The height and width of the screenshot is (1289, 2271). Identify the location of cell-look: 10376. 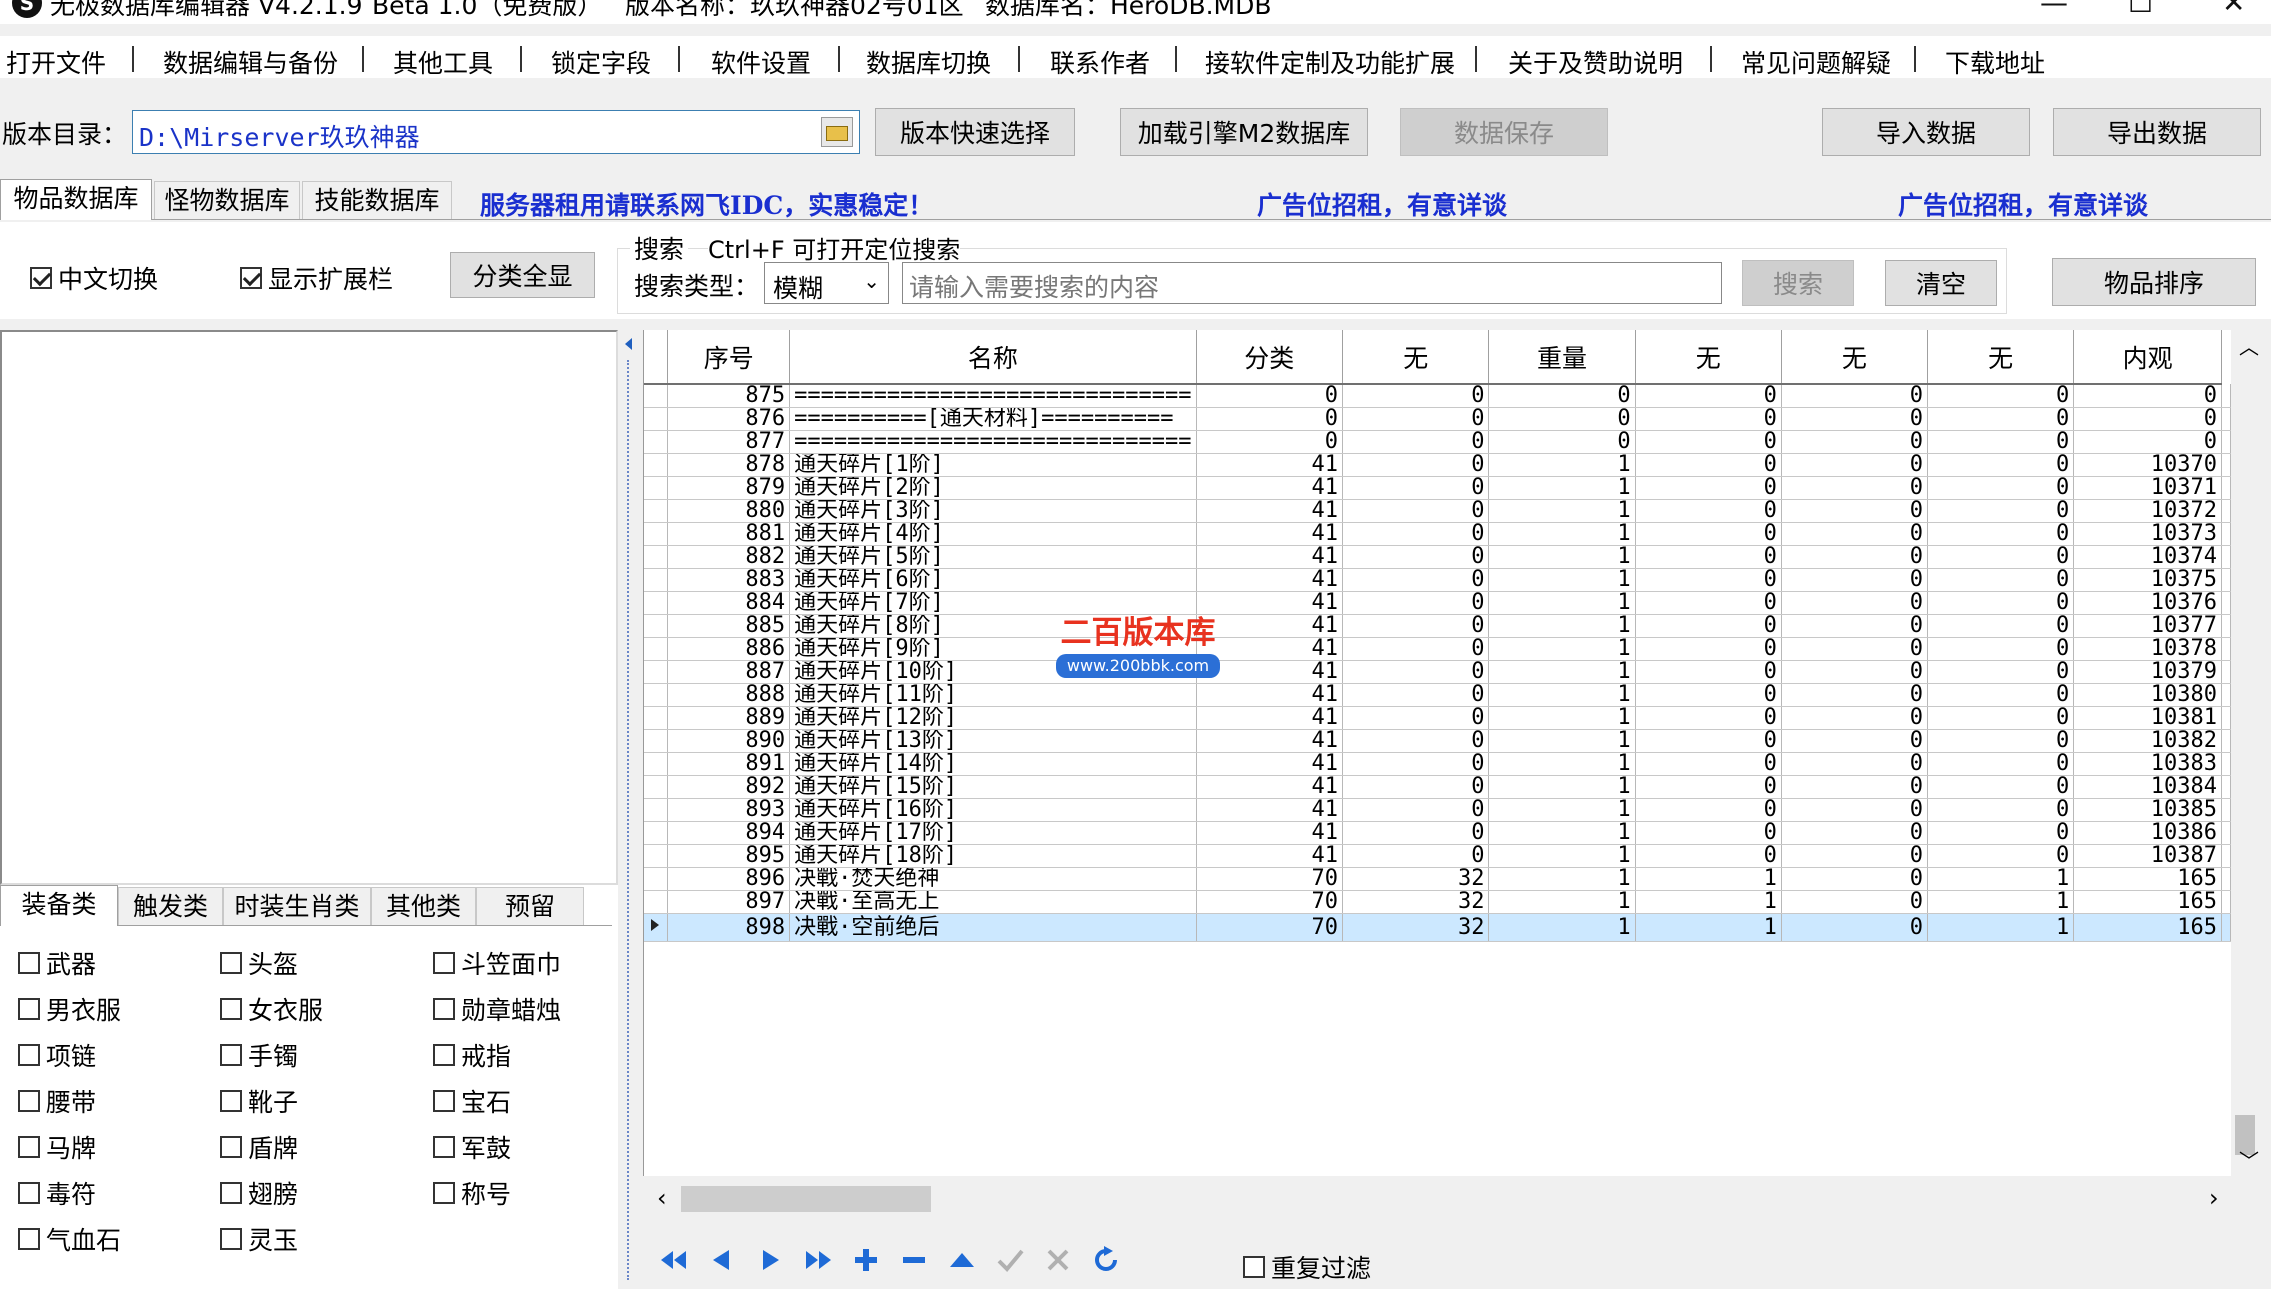
(2147, 603).